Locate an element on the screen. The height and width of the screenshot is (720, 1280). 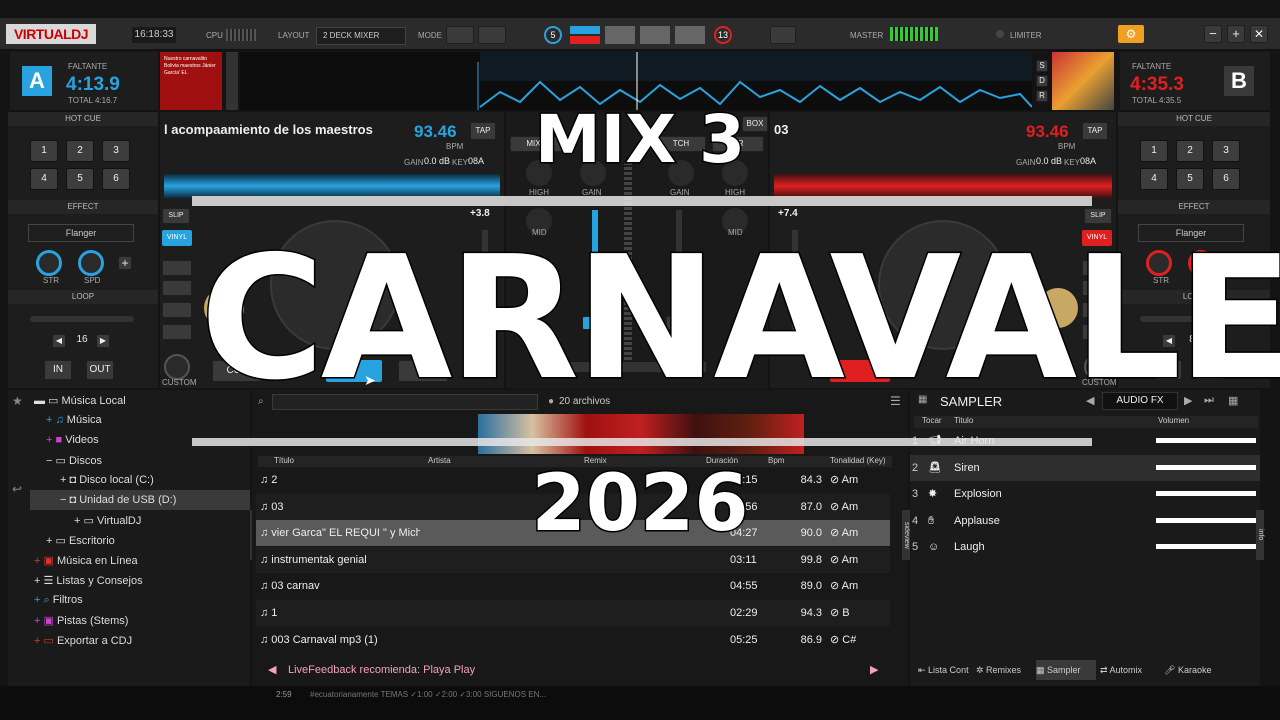
deck-a-hotcue-3: 3 is located at coordinates (116, 151).